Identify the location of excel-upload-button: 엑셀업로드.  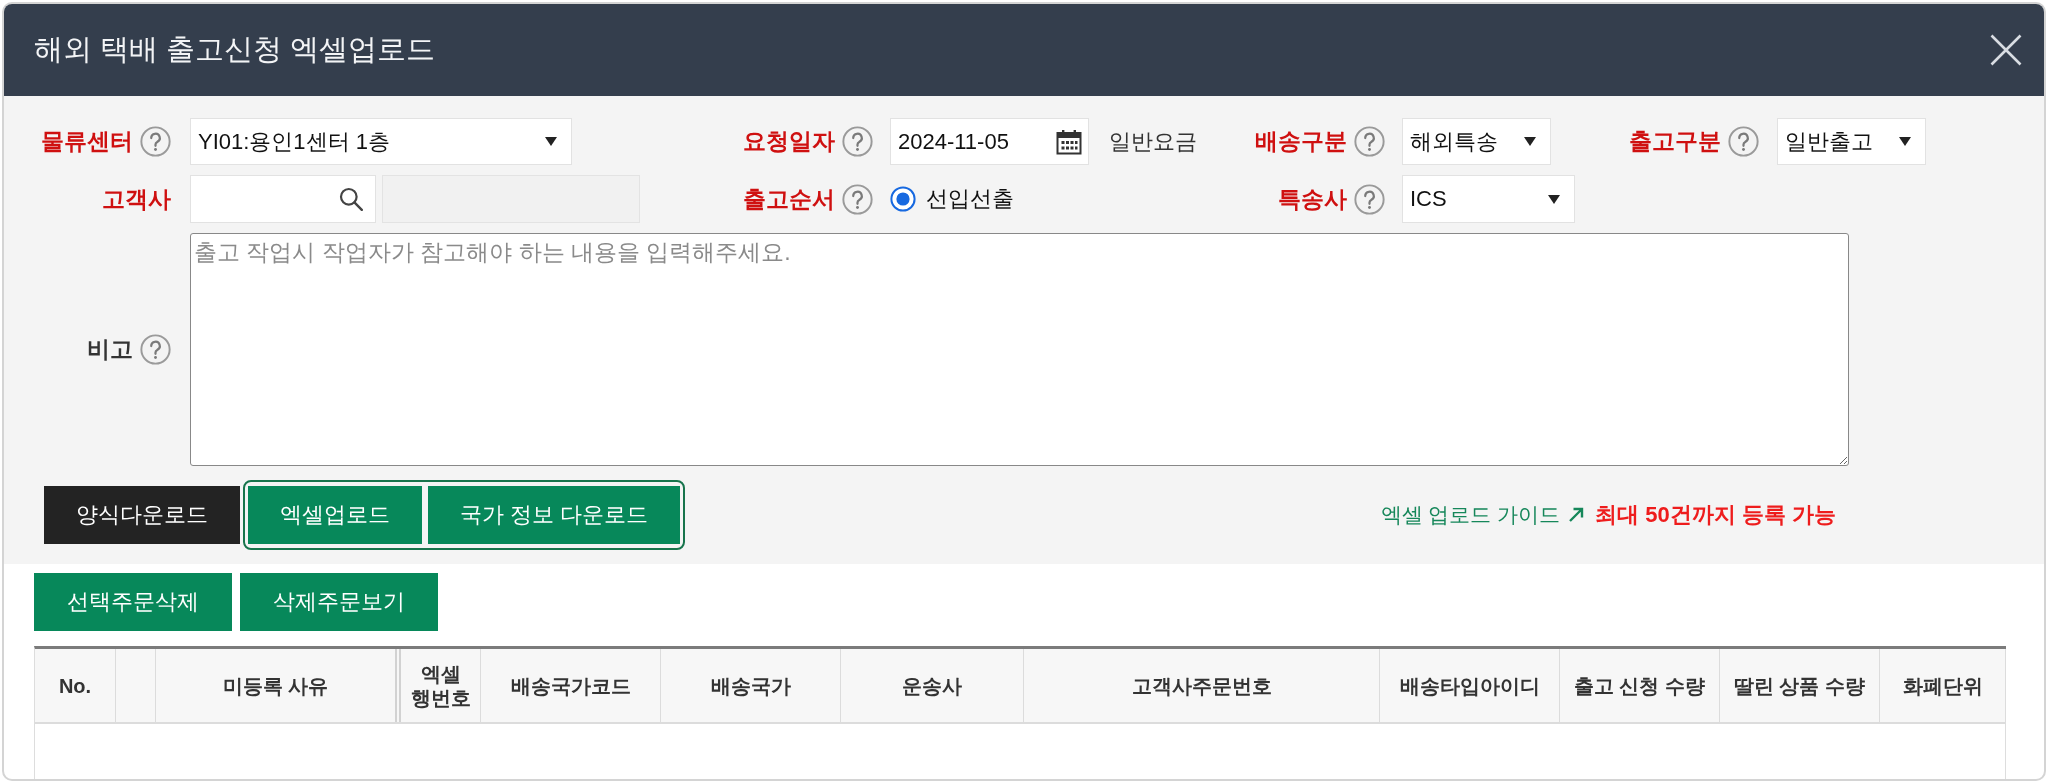
(335, 515).